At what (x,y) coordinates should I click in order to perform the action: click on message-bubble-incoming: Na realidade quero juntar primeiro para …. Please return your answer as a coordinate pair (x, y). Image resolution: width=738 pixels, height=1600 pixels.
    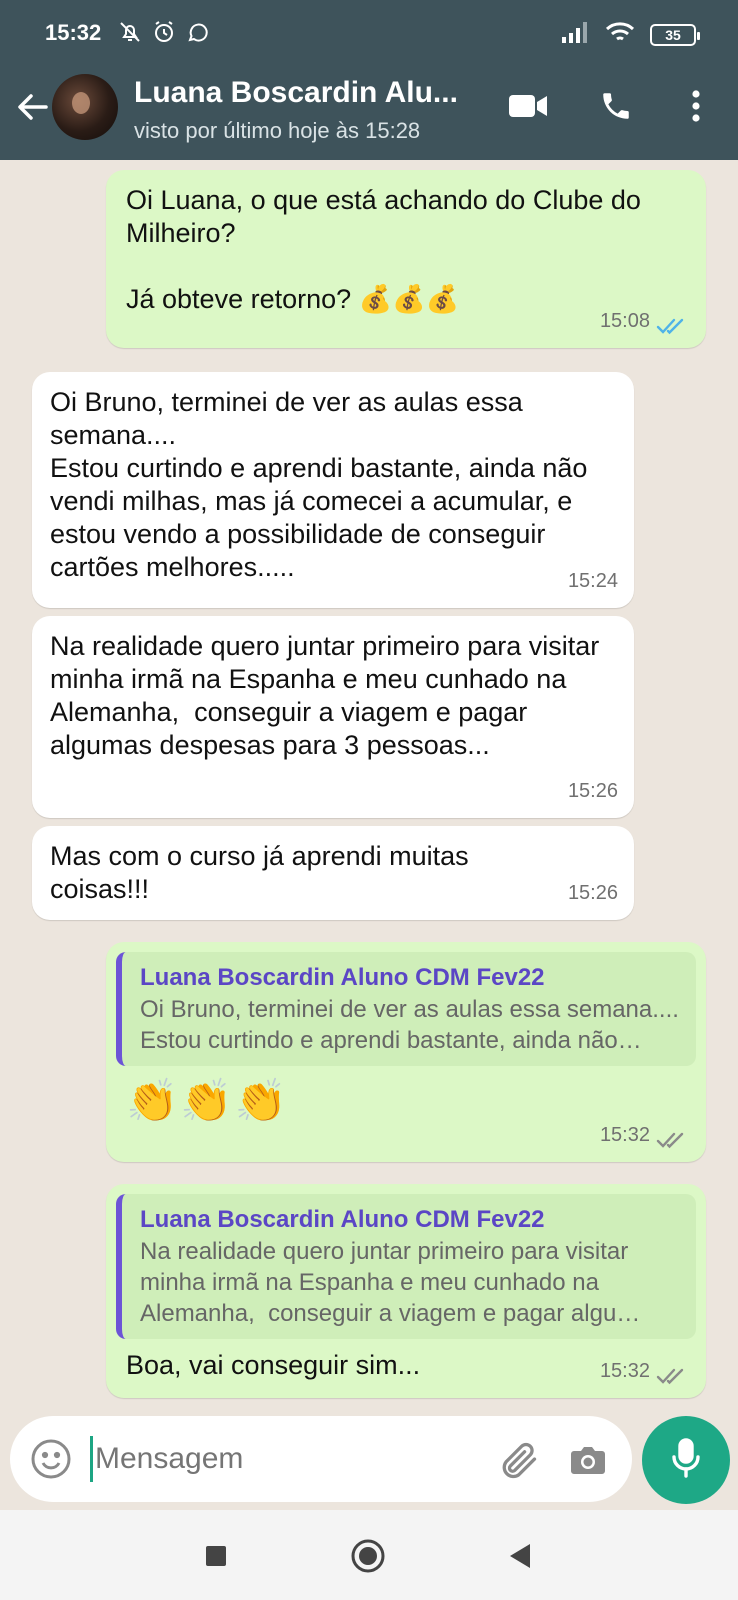
    Looking at the image, I should click on (333, 717).